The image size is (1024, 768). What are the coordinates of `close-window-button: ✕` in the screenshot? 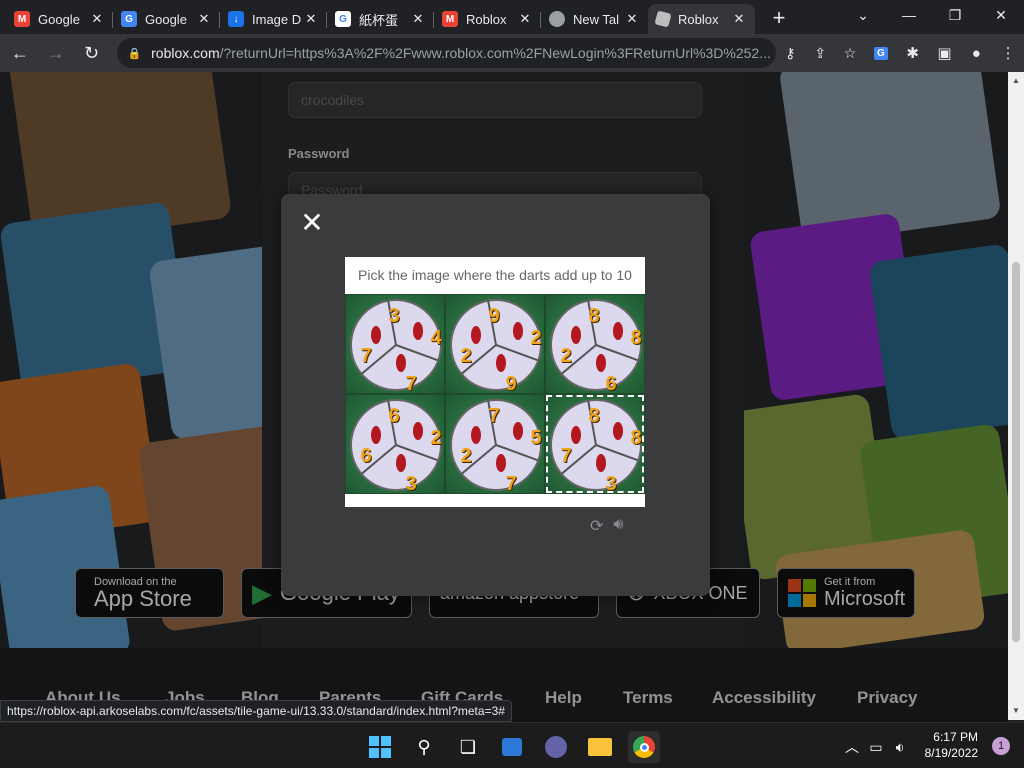 It's located at (1001, 15).